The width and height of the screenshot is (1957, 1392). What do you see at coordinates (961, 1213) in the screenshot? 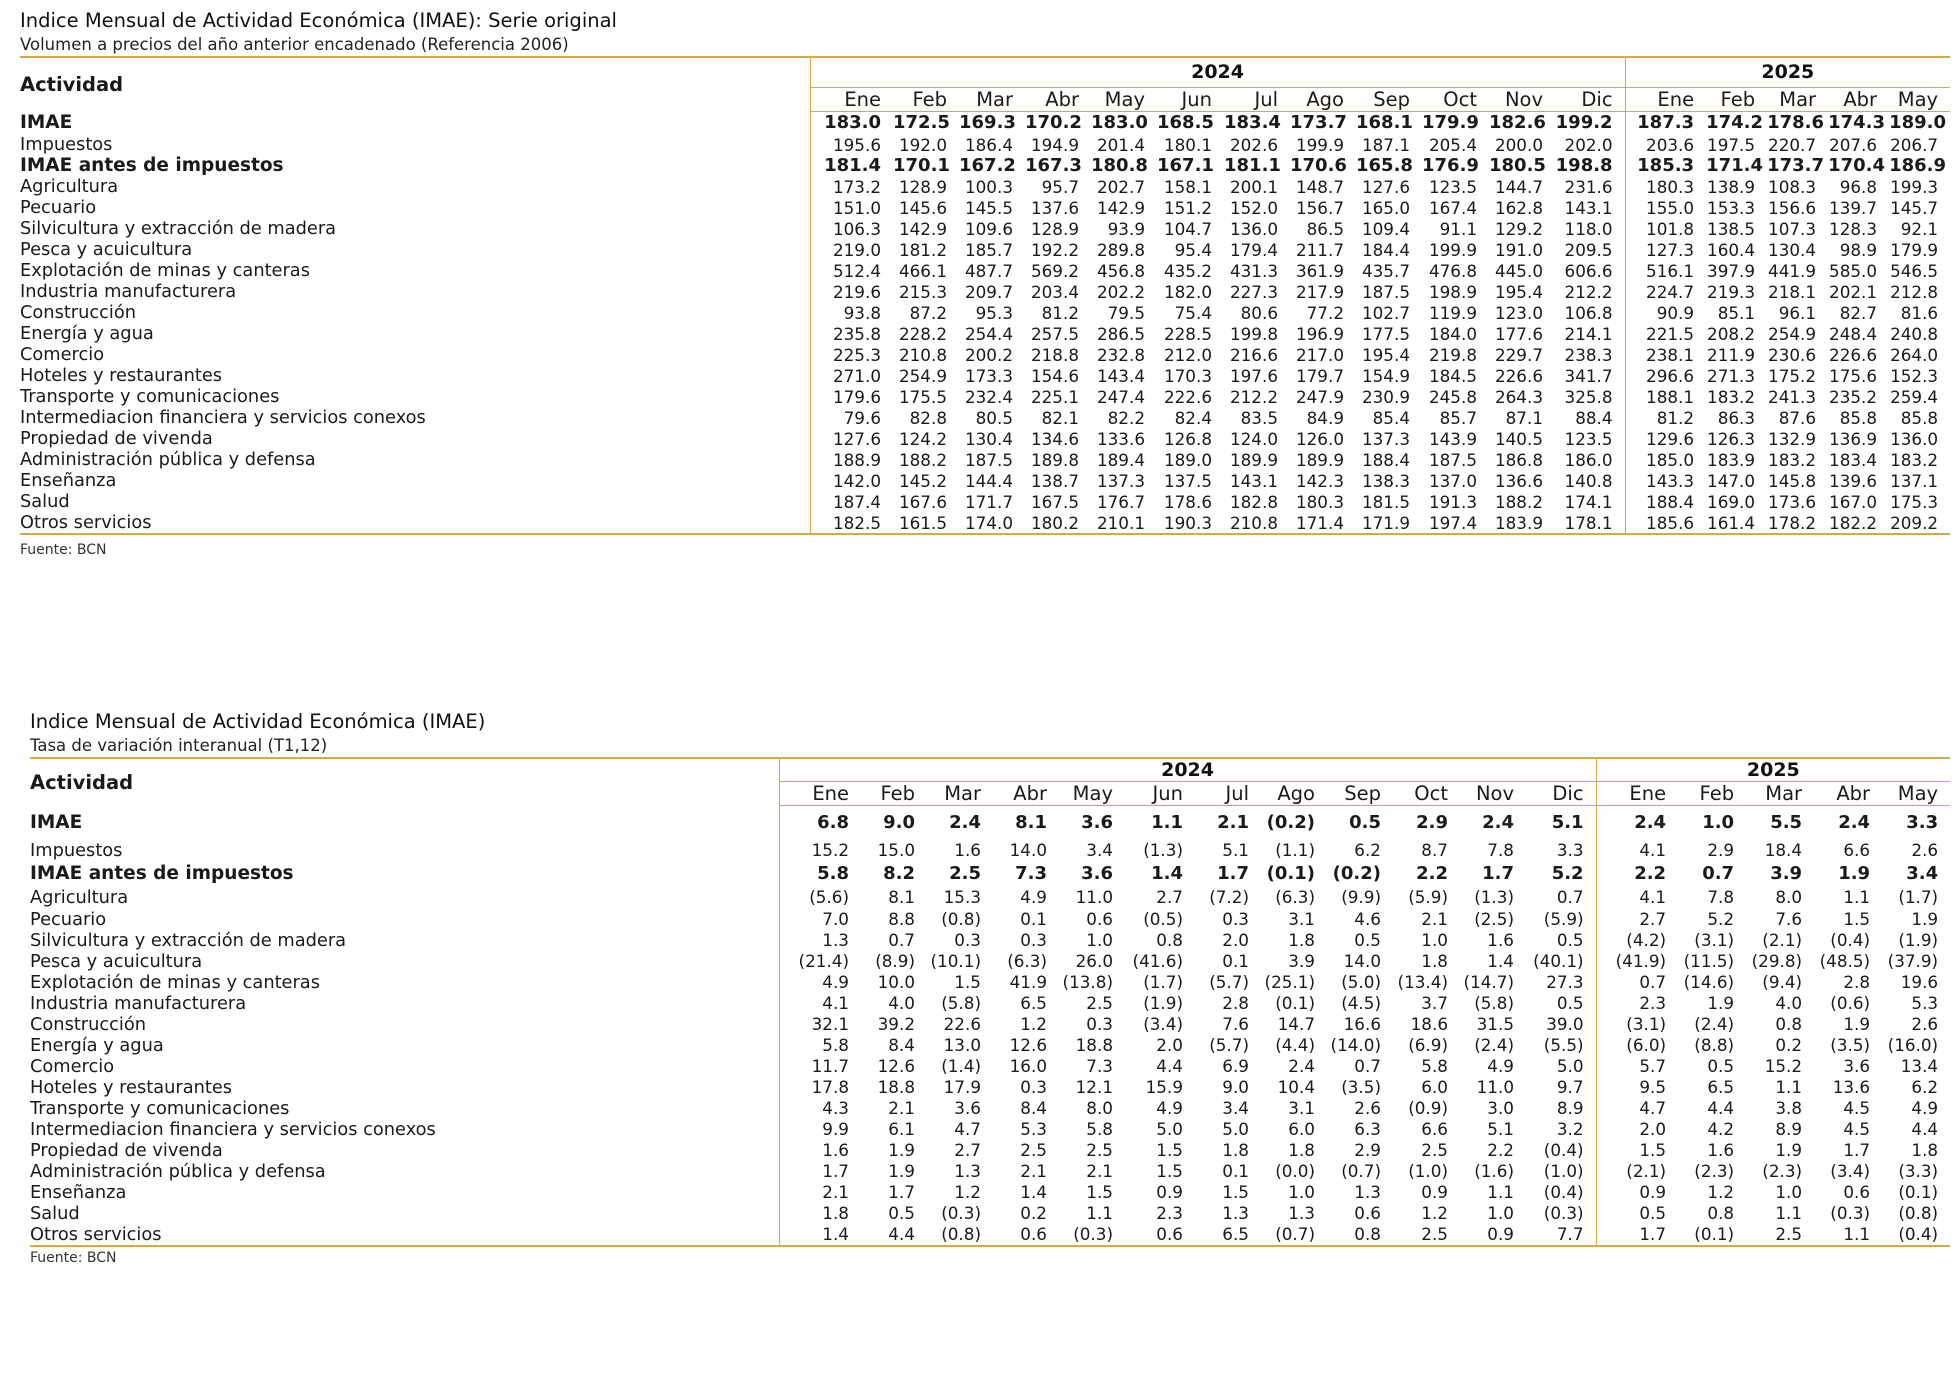
I see `value-cell: (0.3)` at bounding box center [961, 1213].